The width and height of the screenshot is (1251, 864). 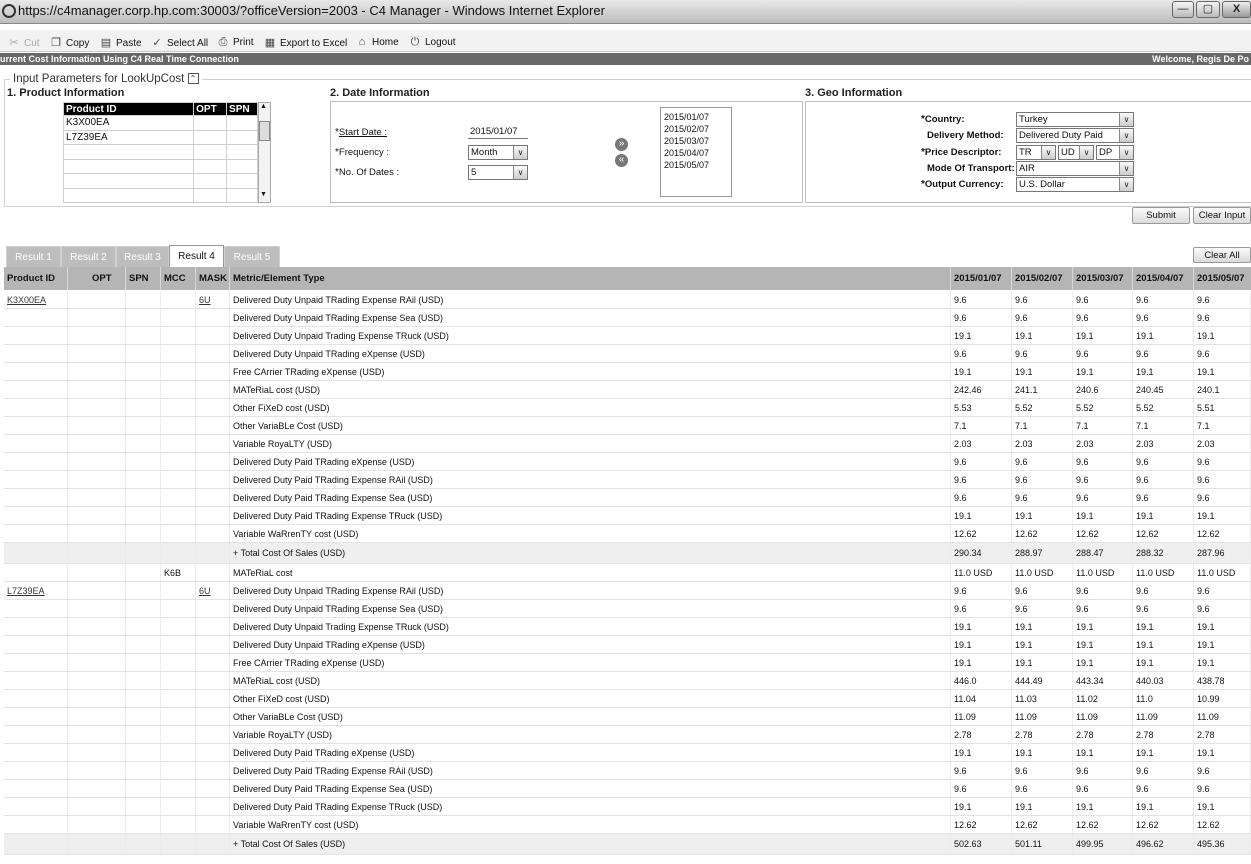 I want to click on product-link: L7Z39EA, so click(x=36, y=590).